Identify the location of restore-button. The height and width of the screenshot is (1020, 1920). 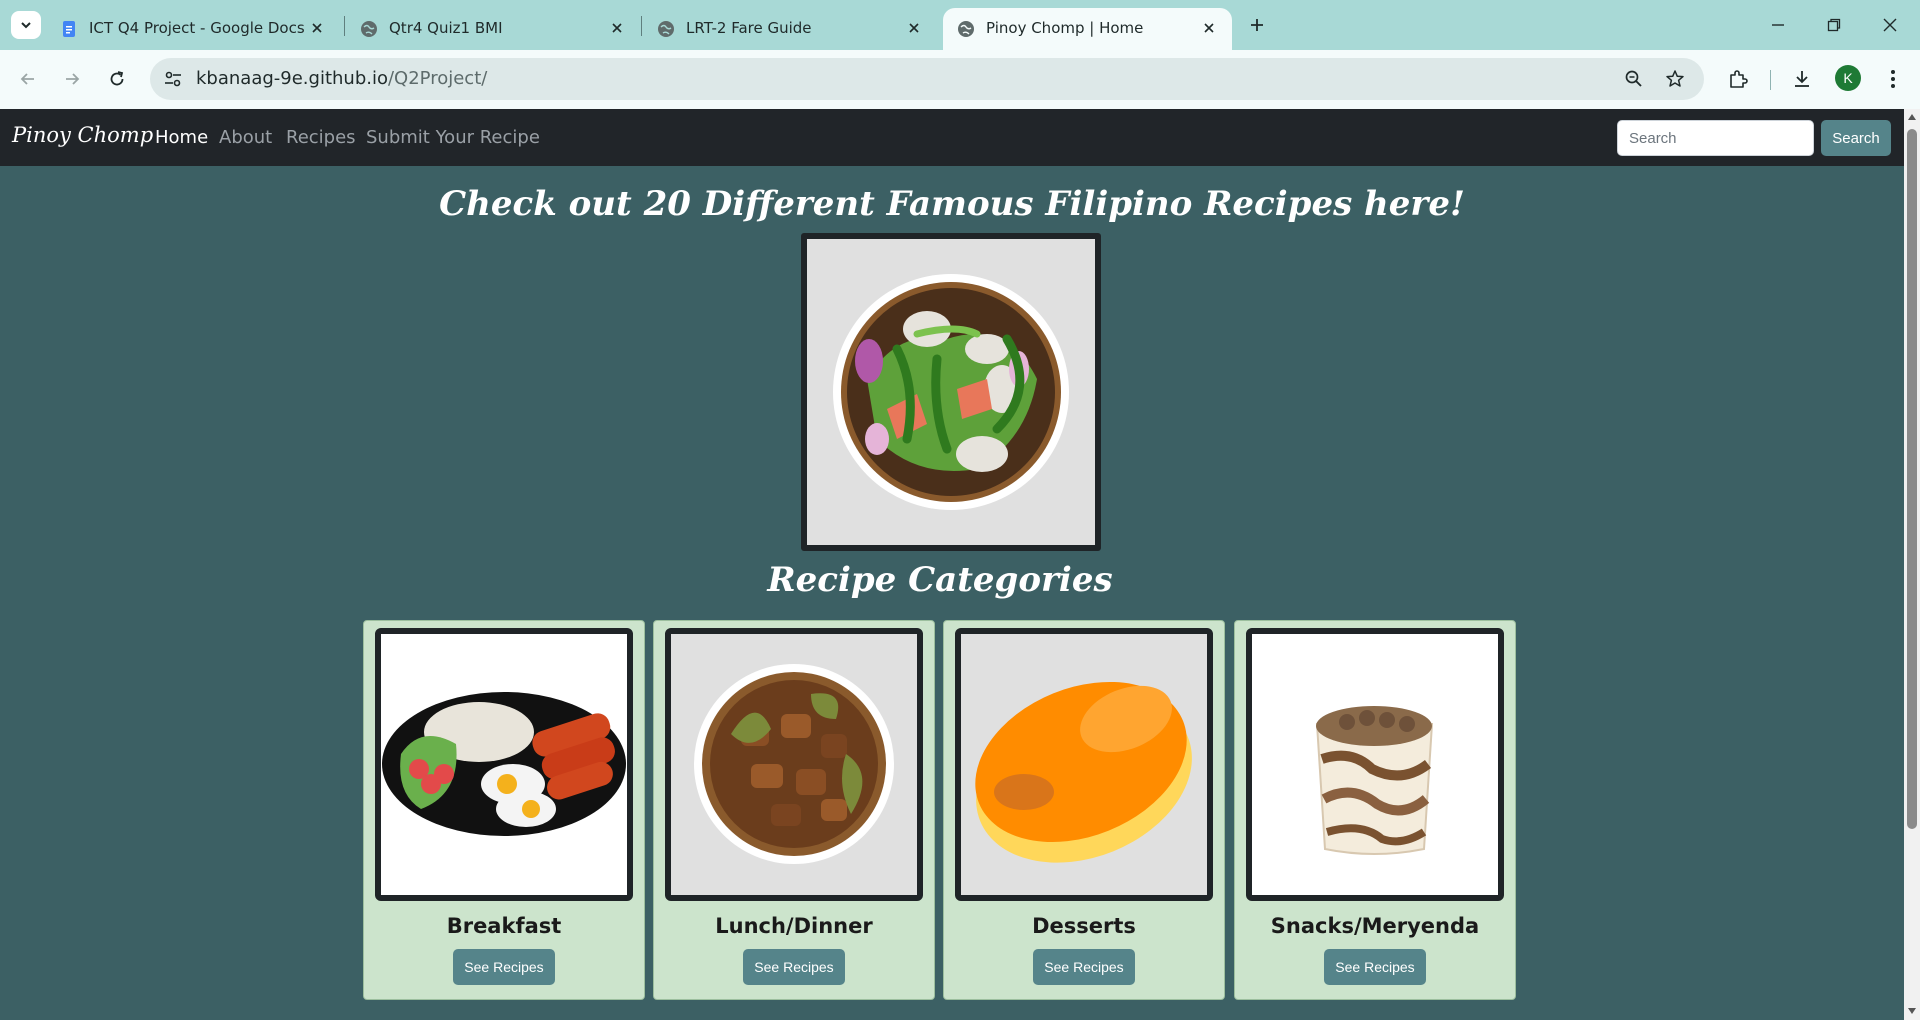
(1834, 25).